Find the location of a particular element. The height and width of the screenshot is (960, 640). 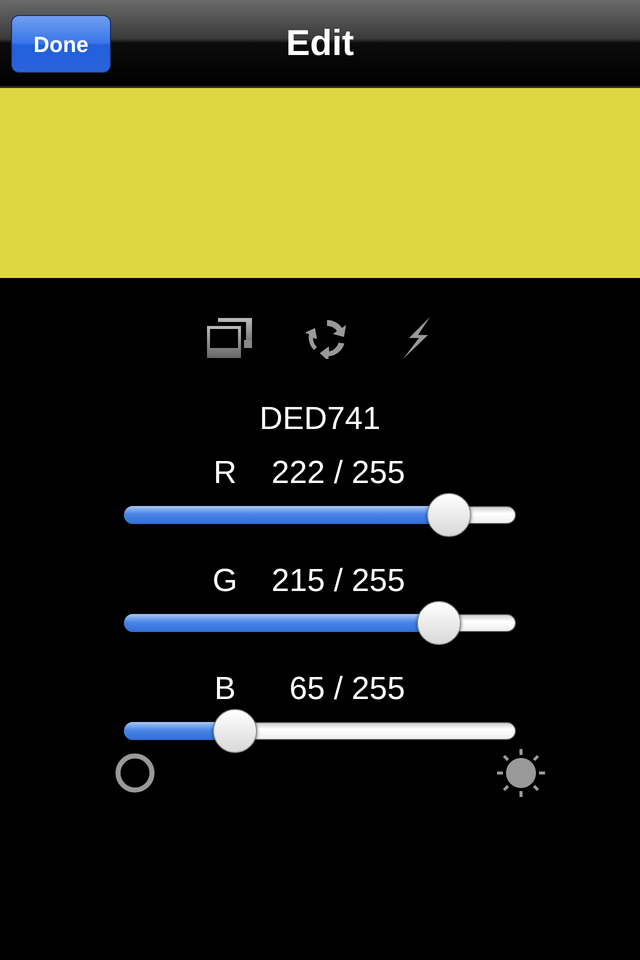

channel-reading: 222 / 255 is located at coordinates (337, 472).